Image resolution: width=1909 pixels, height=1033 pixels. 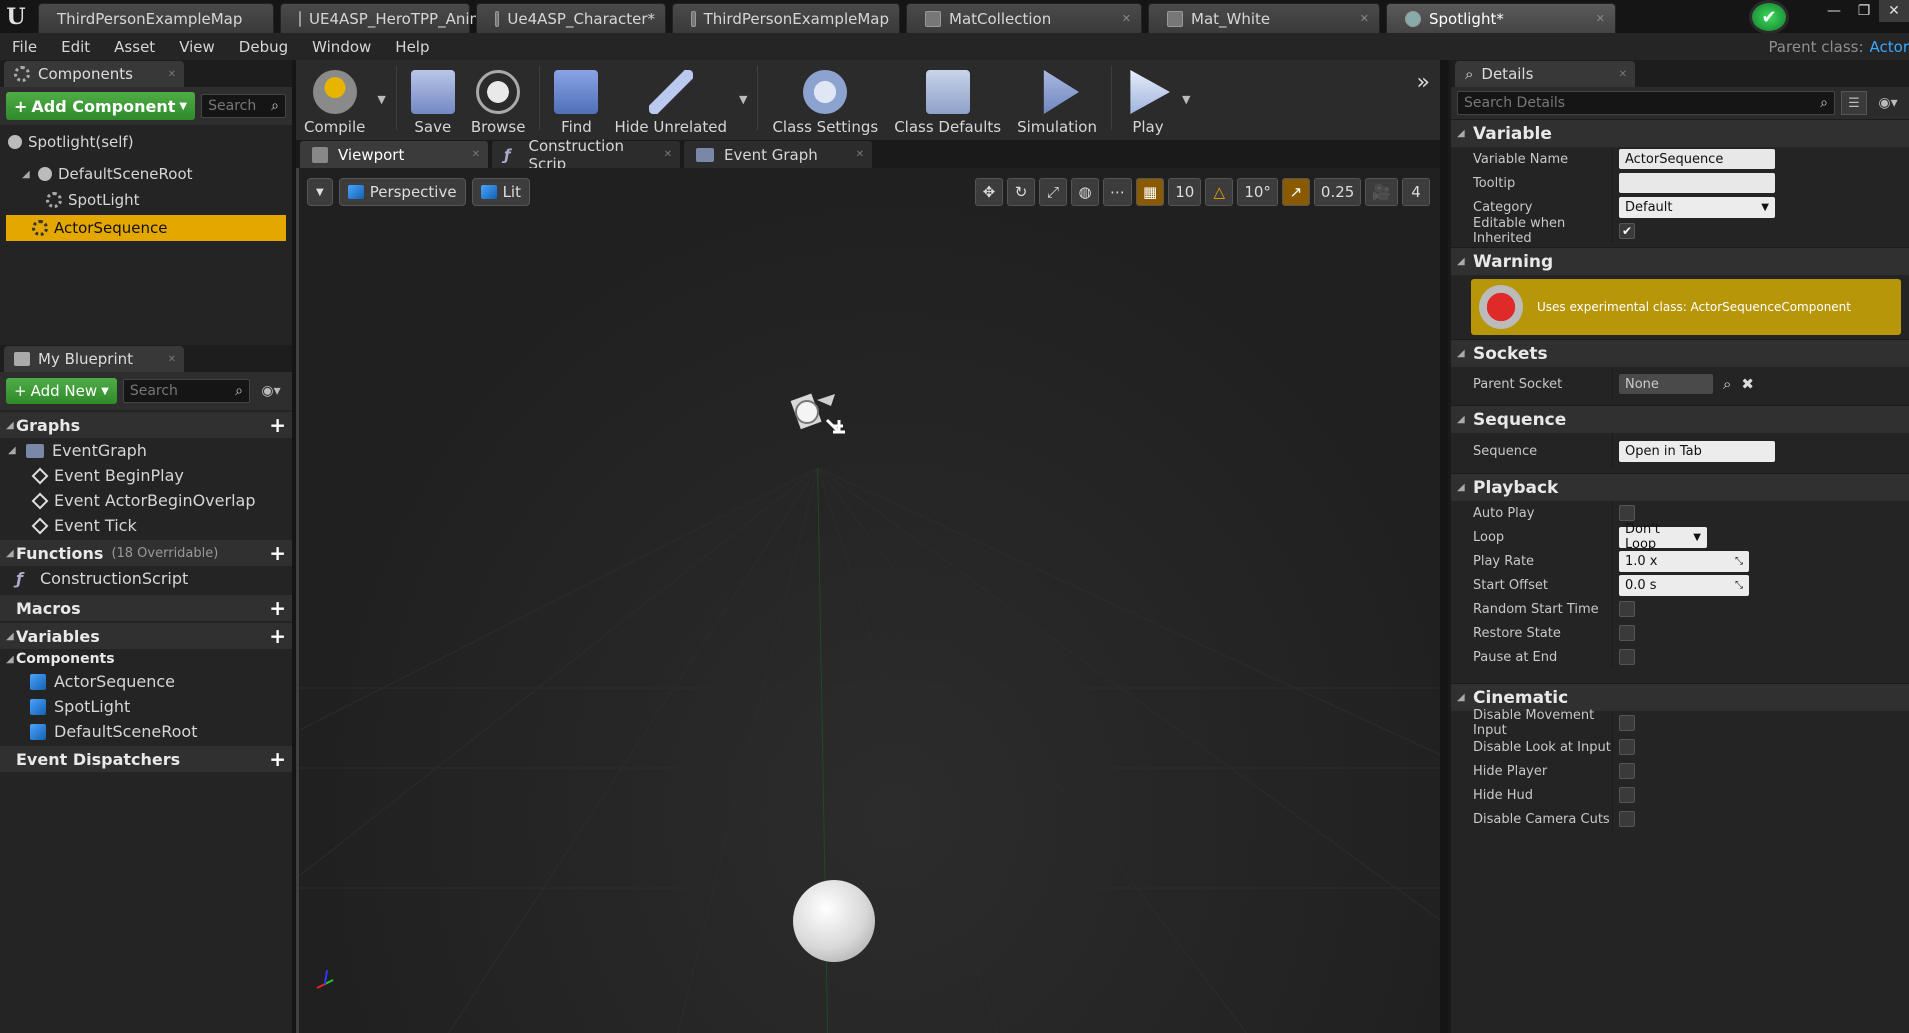 I want to click on pause-at-end-checkbox, so click(x=1627, y=657).